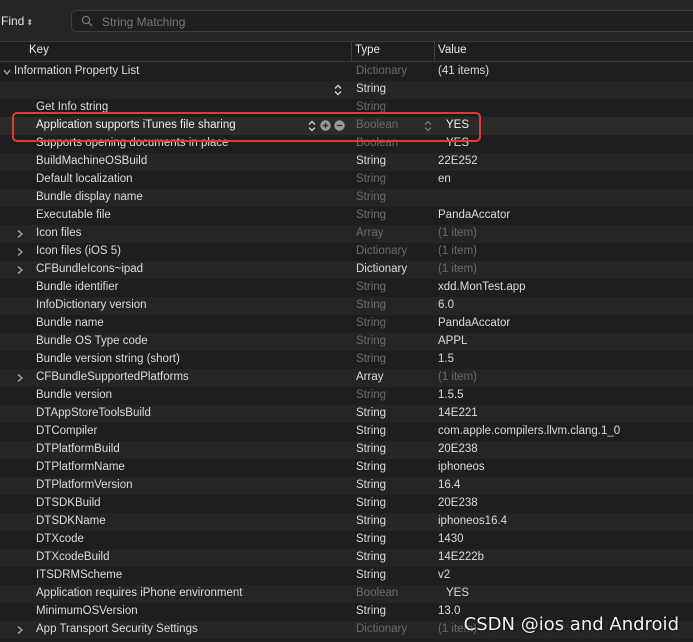 Image resolution: width=693 pixels, height=642 pixels. I want to click on row-key: InfoDictionary version, so click(186, 305).